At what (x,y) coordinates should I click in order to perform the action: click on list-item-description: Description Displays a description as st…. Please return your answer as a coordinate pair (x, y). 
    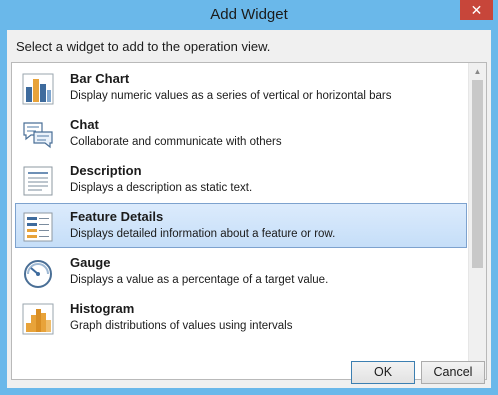
    Looking at the image, I should click on (241, 179).